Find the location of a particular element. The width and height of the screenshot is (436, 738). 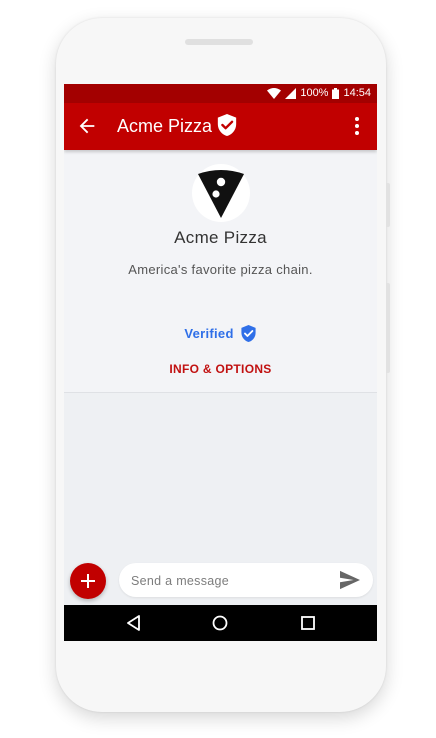

message-field is located at coordinates (246, 580).